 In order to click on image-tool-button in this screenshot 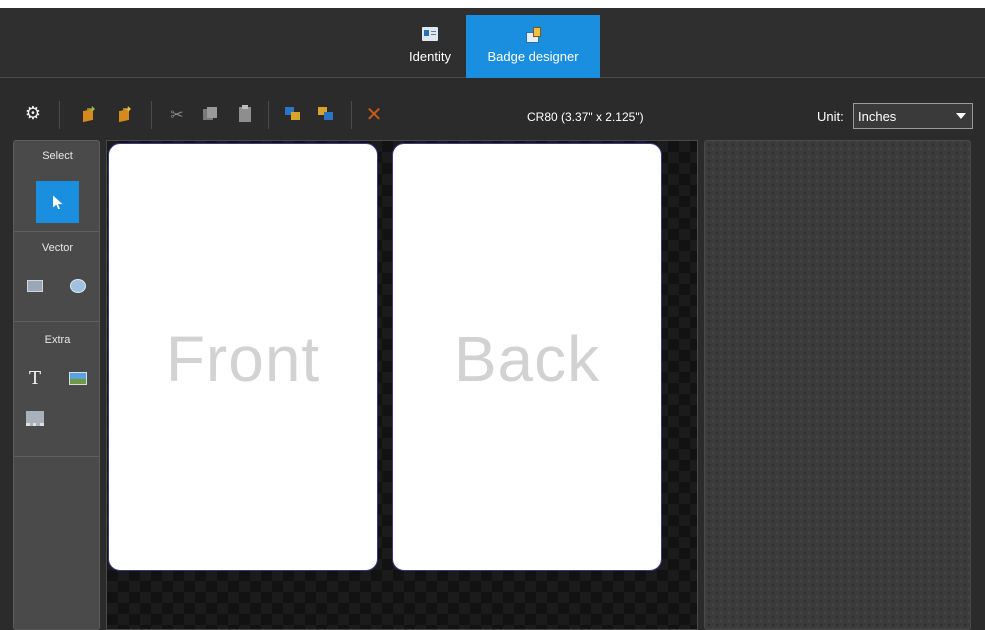, I will do `click(78, 378)`.